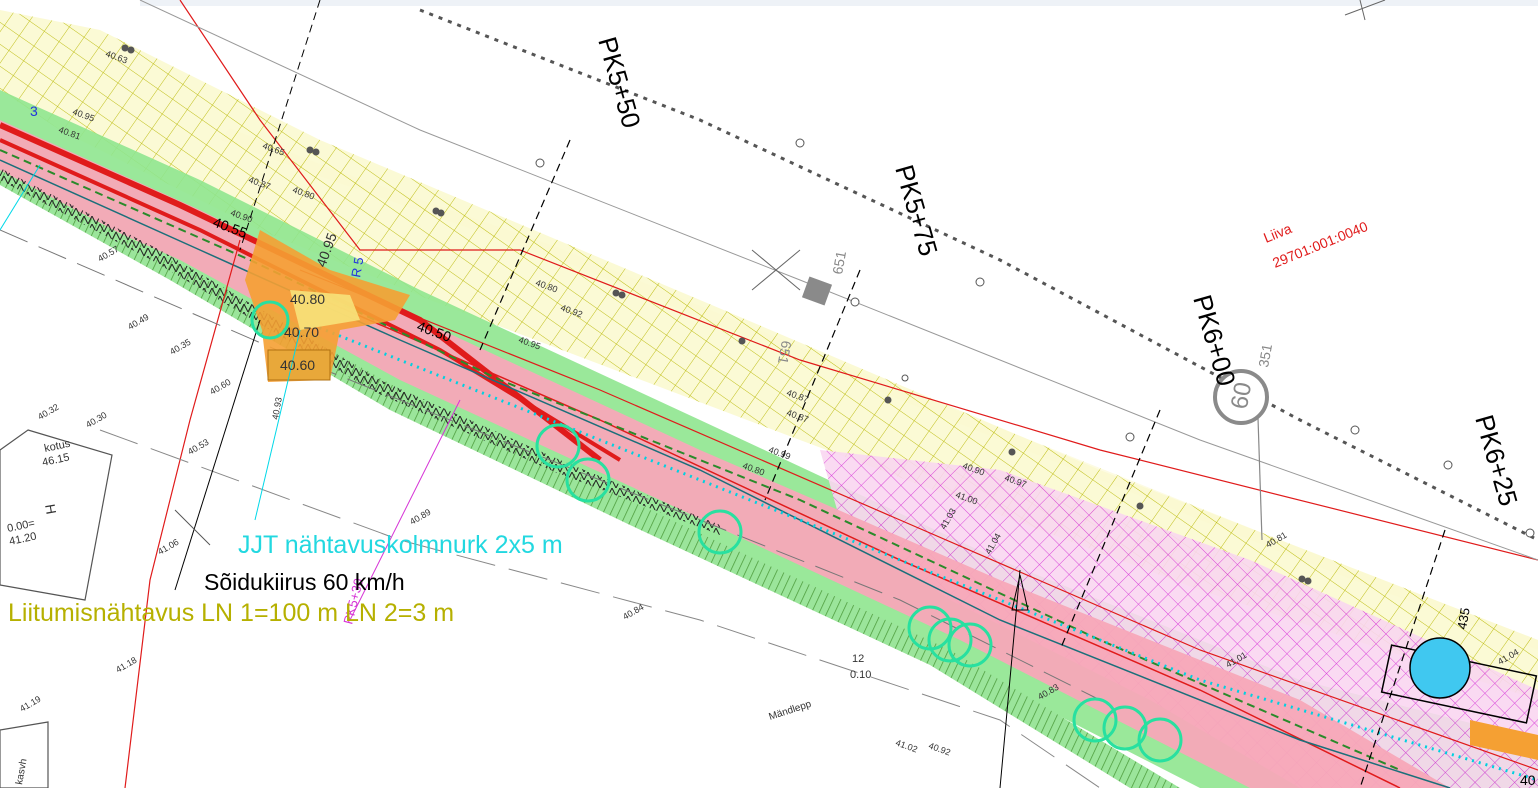  I want to click on well-circle, so click(1440, 668).